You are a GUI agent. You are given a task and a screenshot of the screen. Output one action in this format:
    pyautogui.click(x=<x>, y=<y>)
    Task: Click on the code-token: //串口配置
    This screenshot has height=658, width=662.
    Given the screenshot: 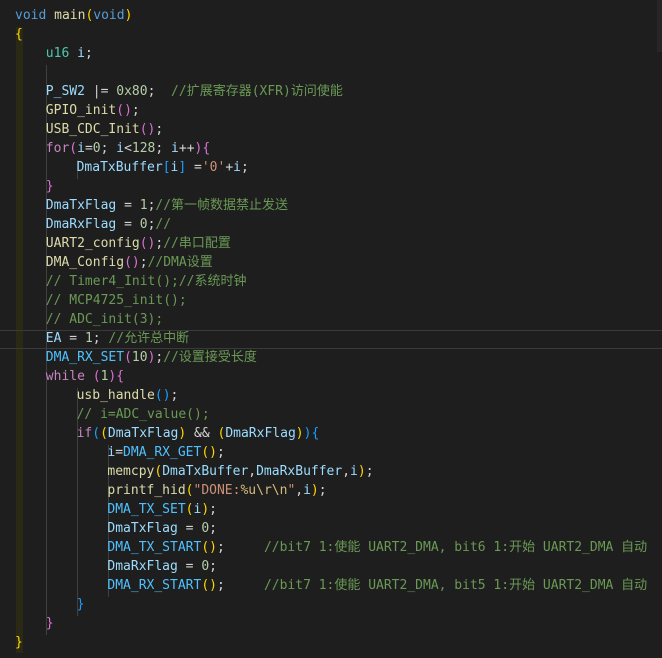 What is the action you would take?
    pyautogui.click(x=197, y=243)
    